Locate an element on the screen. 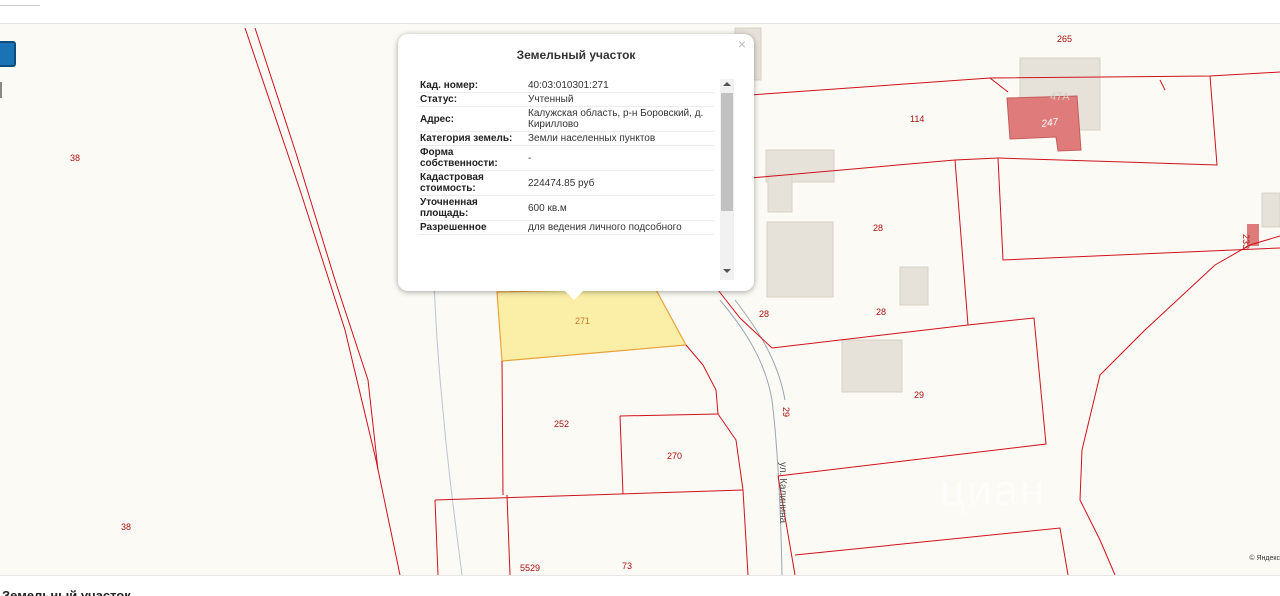  house-number-label: 47А is located at coordinates (1060, 97).